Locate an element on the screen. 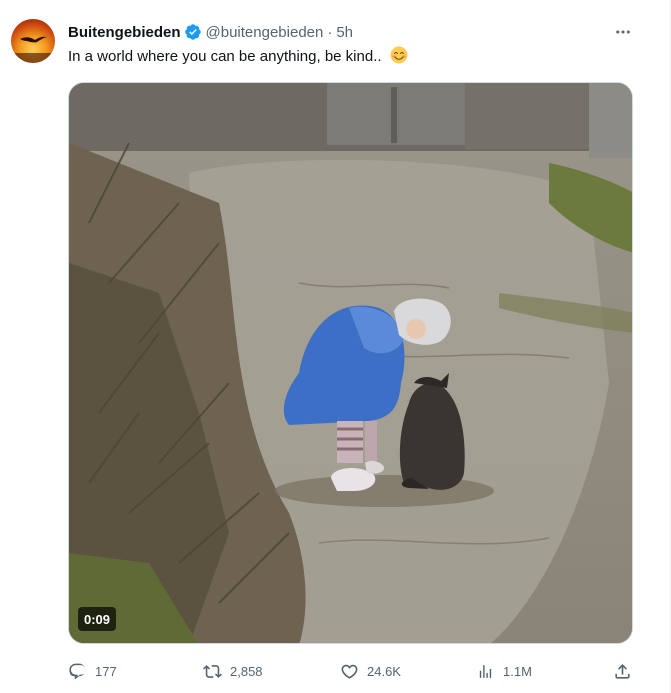 This screenshot has width=671, height=693. reply-count: 177 is located at coordinates (106, 671).